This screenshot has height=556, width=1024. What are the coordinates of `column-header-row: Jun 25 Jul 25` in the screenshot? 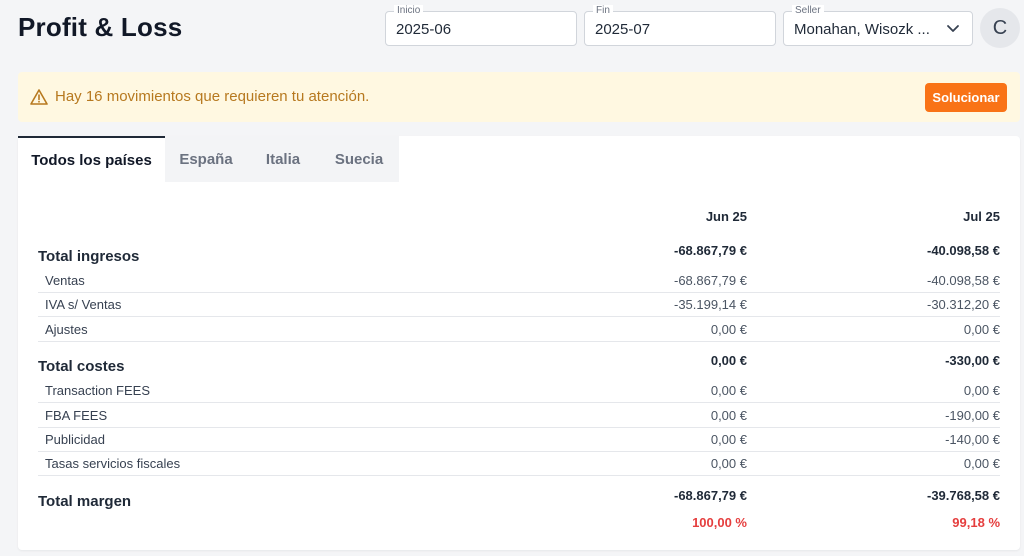 It's located at (519, 219).